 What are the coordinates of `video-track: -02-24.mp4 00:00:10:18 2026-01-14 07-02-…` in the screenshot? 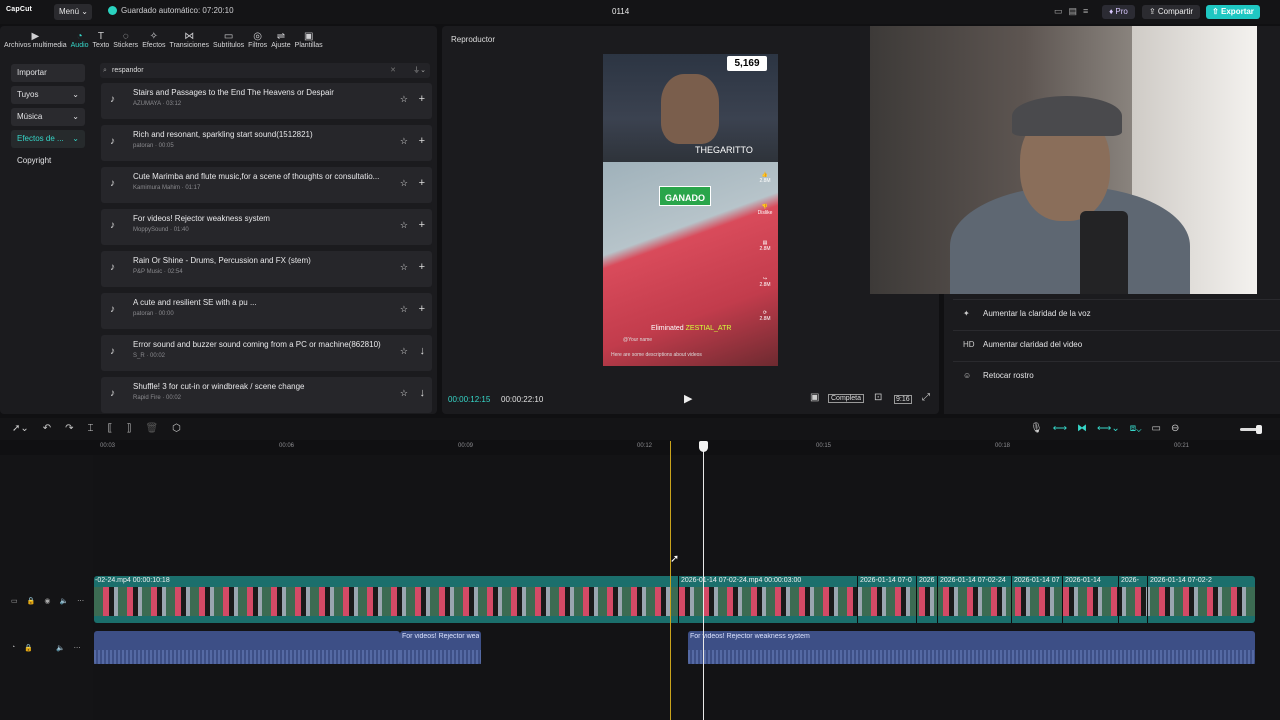 It's located at (674, 599).